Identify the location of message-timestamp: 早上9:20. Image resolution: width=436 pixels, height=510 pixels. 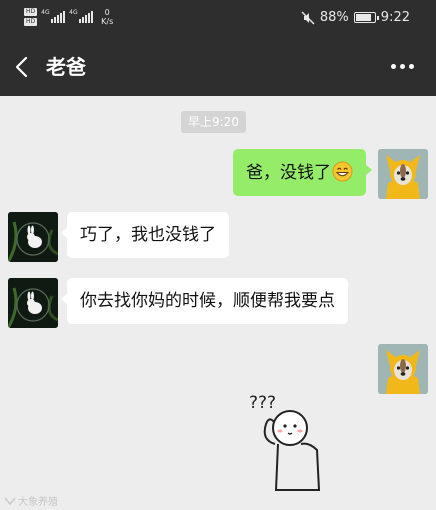
(213, 122).